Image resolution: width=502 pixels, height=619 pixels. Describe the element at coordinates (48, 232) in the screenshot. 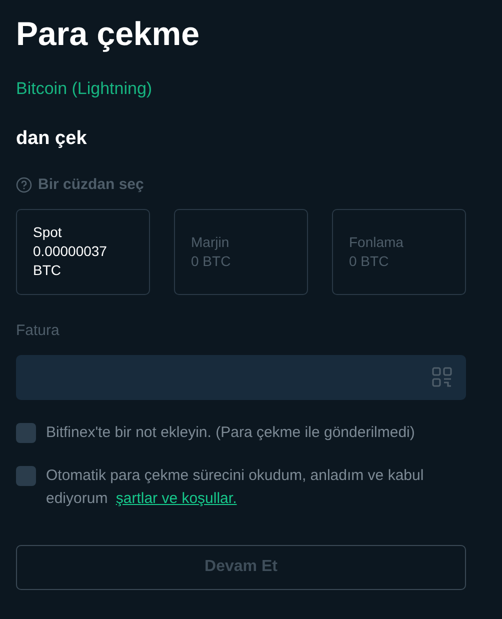

I see `wallet-name: Spot` at that location.